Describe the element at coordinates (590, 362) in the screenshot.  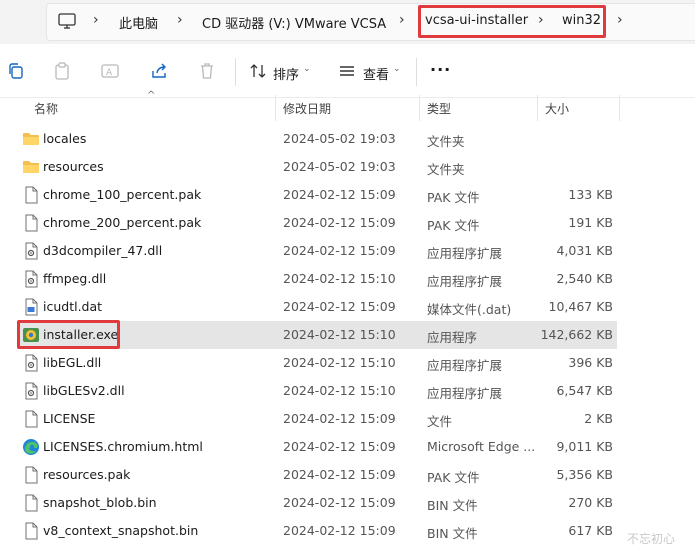
I see `file-size: 396 KB` at that location.